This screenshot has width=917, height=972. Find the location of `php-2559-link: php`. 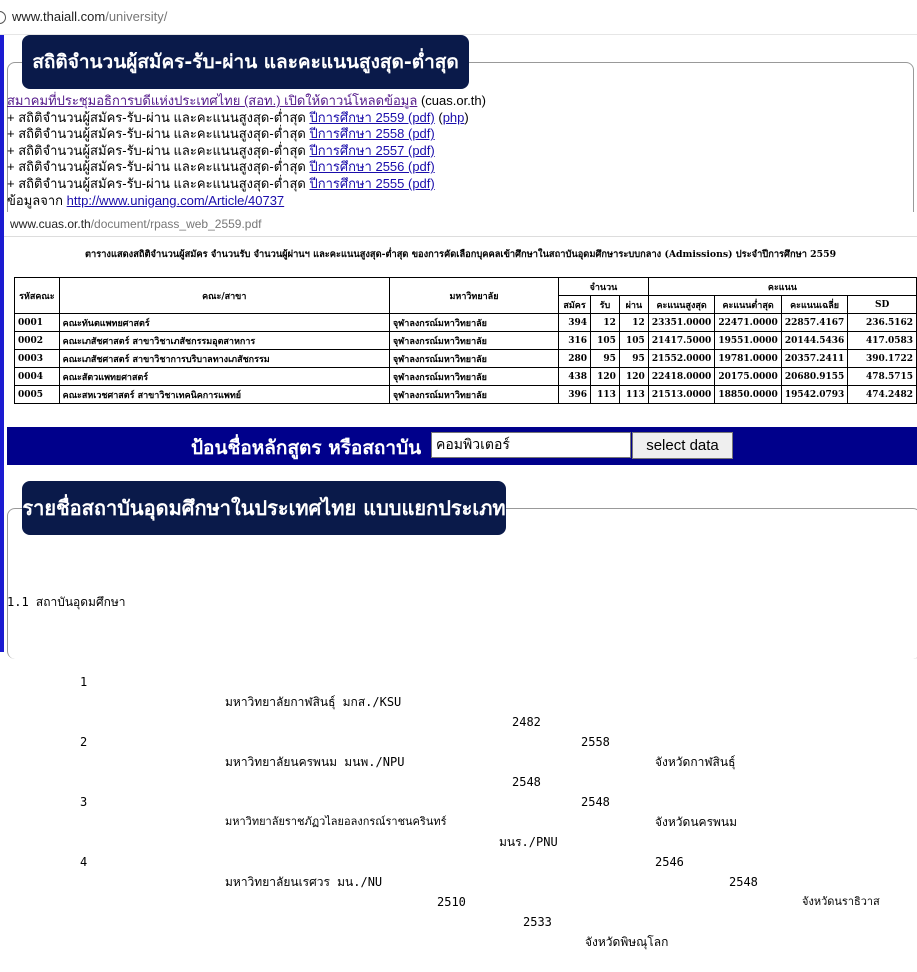

php-2559-link: php is located at coordinates (454, 117).